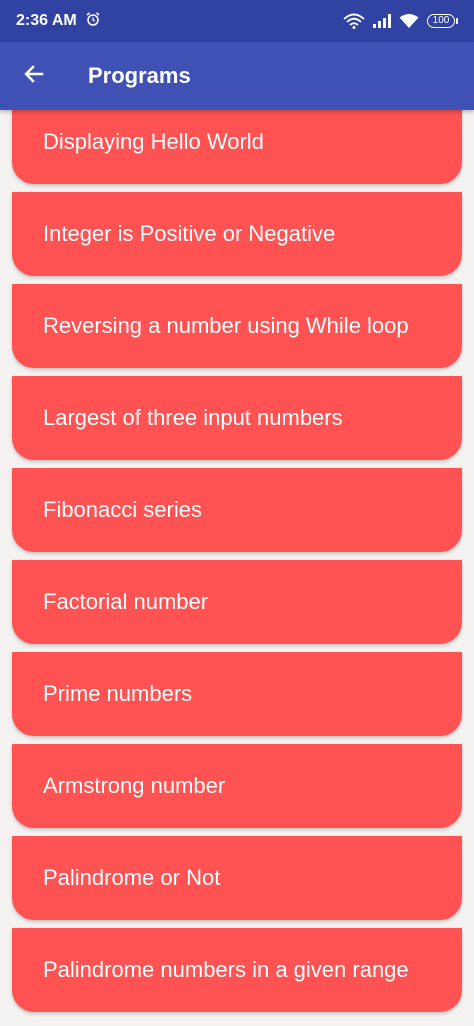  I want to click on program-item-reverse-number: Reversing a number using While loop, so click(237, 326).